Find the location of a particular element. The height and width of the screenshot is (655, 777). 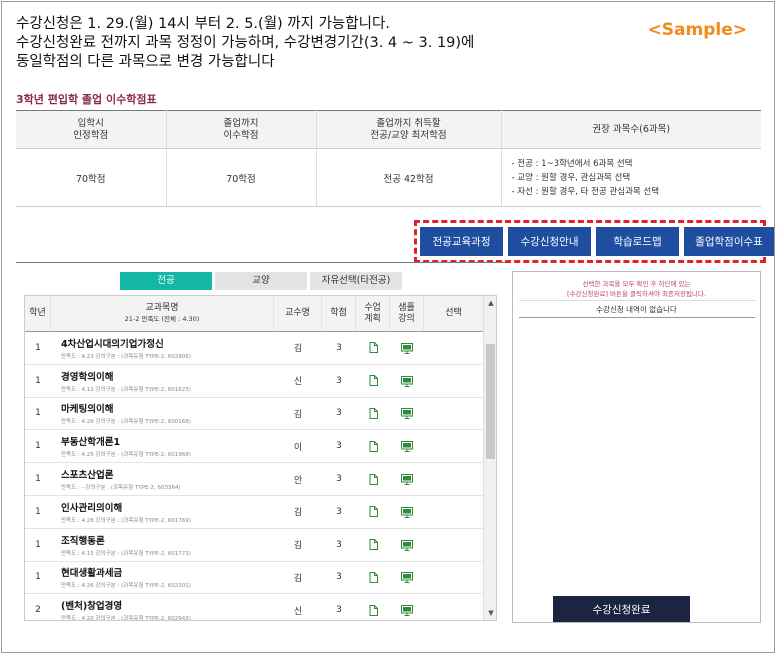

header-year: 학년 is located at coordinates (38, 313).